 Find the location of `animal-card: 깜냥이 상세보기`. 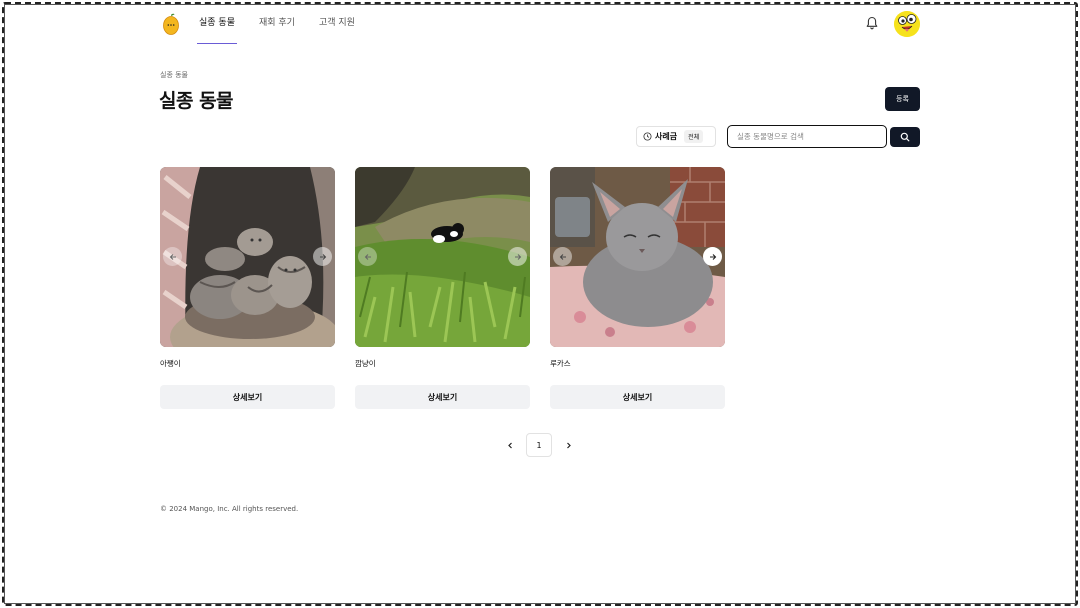

animal-card: 깜냥이 상세보기 is located at coordinates (442, 288).